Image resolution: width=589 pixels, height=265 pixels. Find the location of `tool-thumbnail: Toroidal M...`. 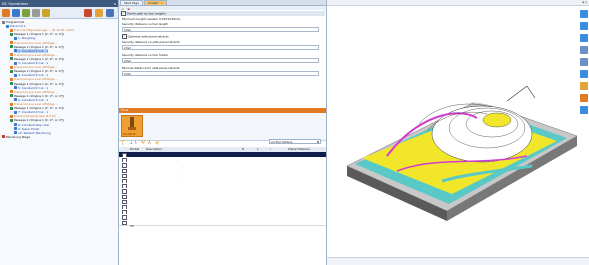

tool-thumbnail: Toroidal M... is located at coordinates (132, 126).